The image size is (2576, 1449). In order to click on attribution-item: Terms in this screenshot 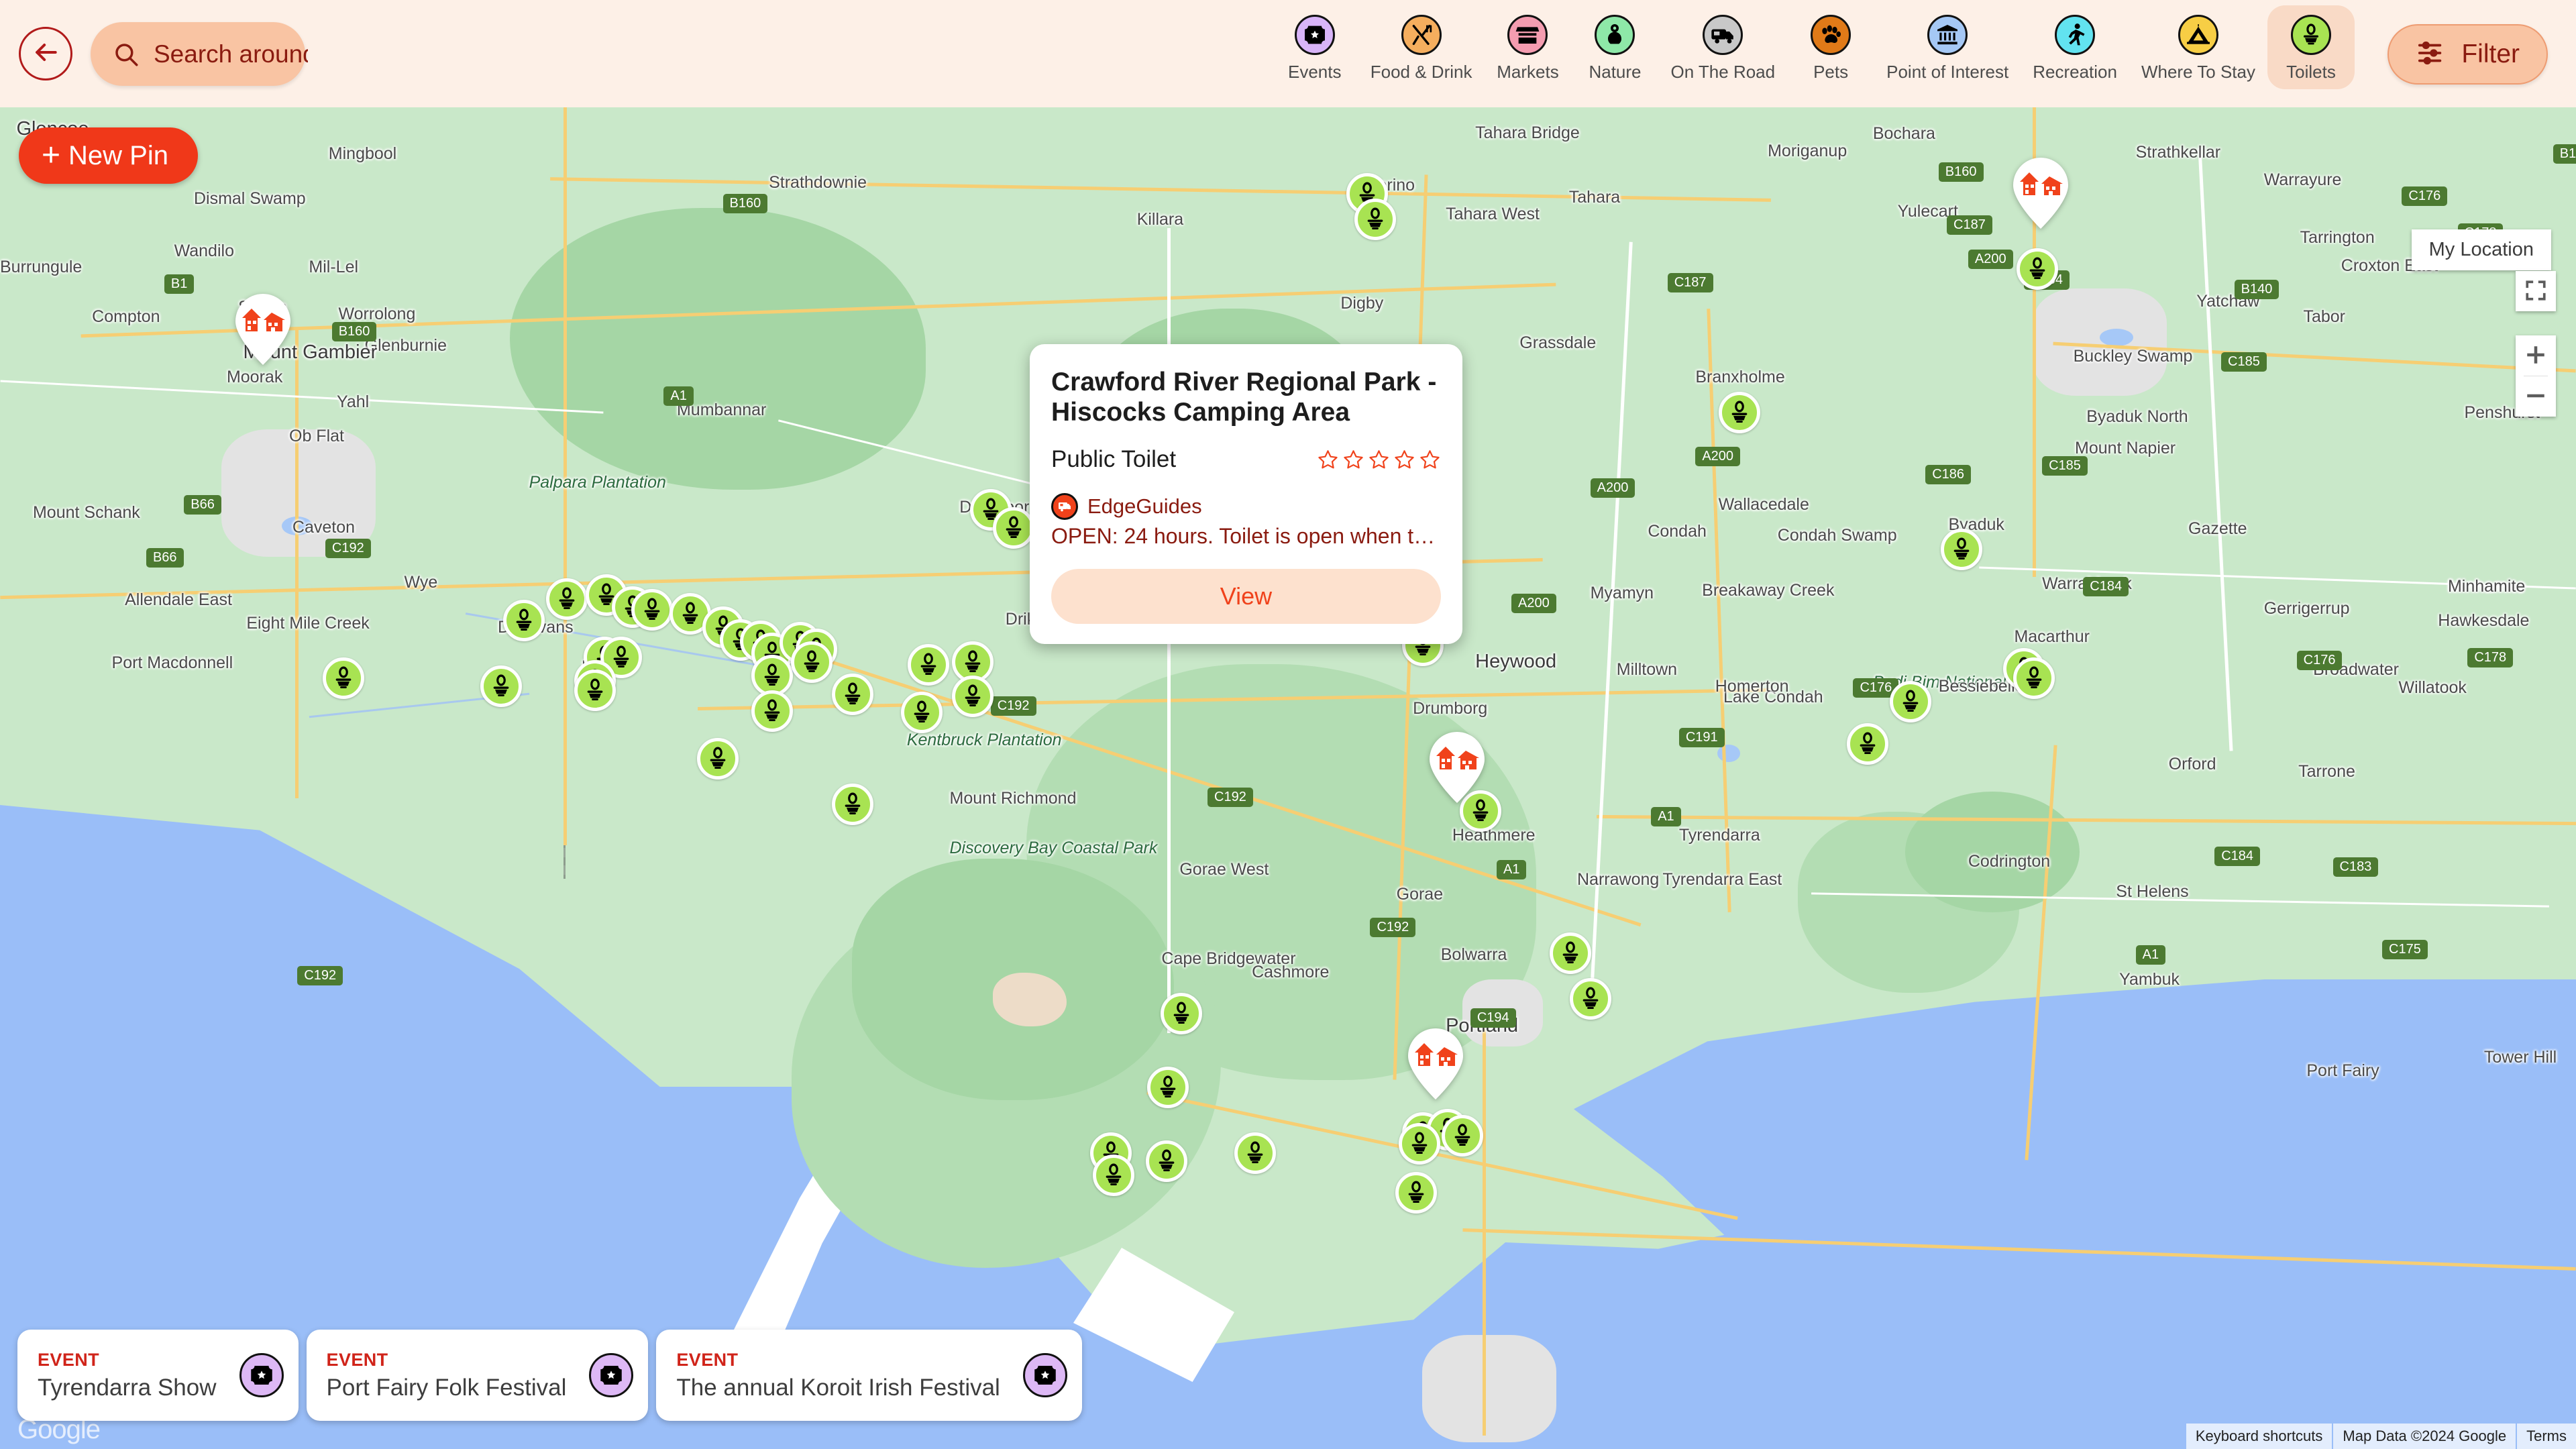, I will do `click(2546, 1436)`.